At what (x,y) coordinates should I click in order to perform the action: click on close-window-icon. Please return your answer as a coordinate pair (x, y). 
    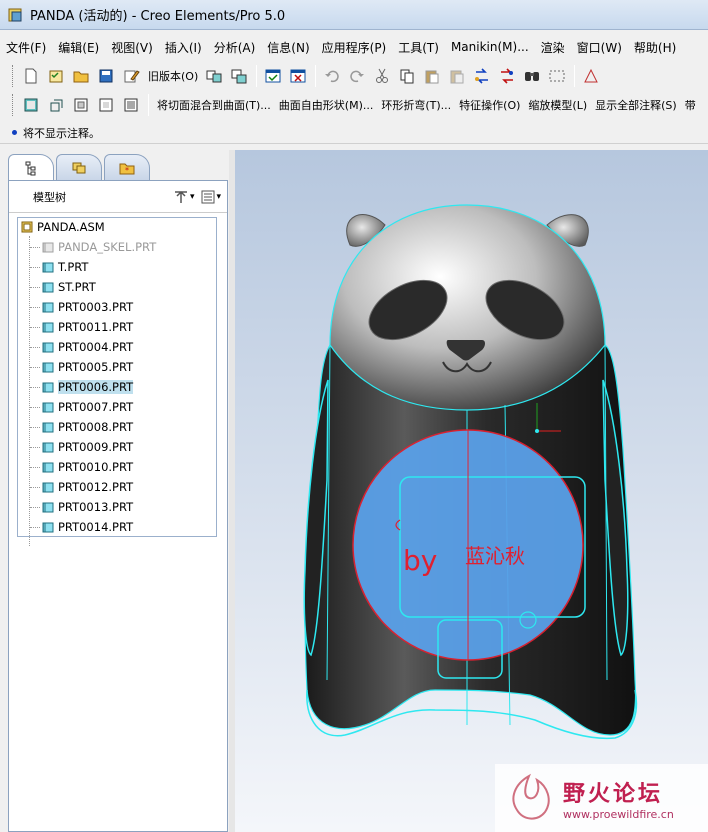
    Looking at the image, I should click on (298, 76).